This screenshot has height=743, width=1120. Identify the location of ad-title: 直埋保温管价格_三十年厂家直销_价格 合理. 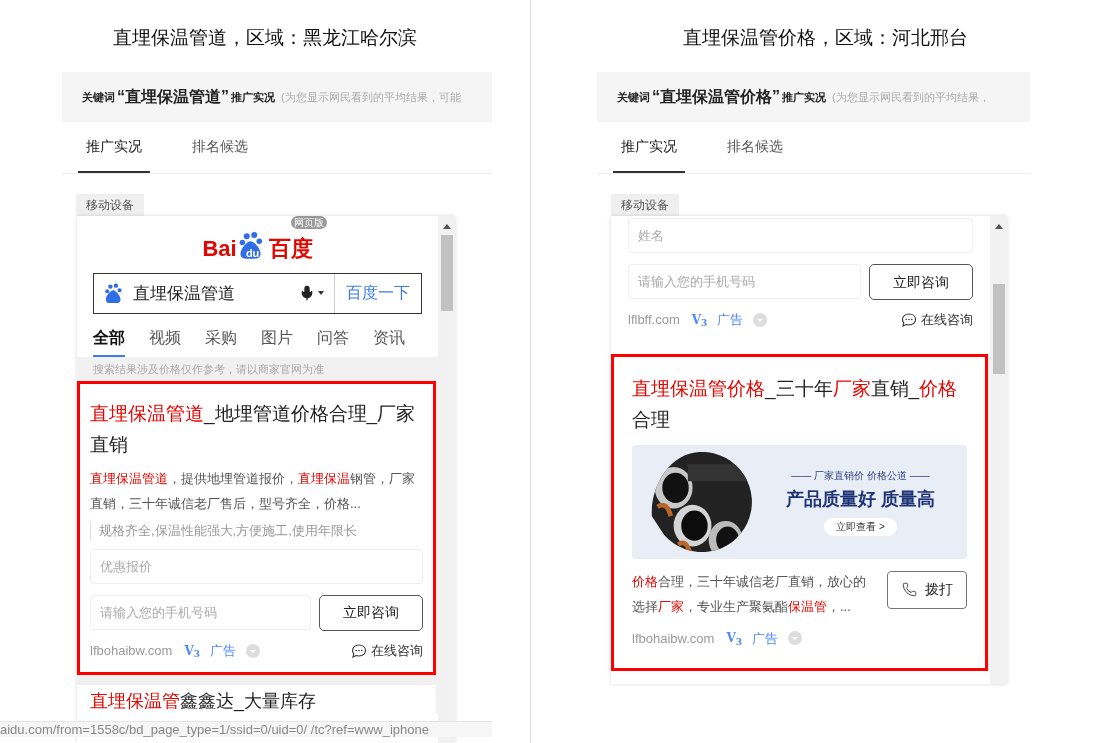
(795, 404).